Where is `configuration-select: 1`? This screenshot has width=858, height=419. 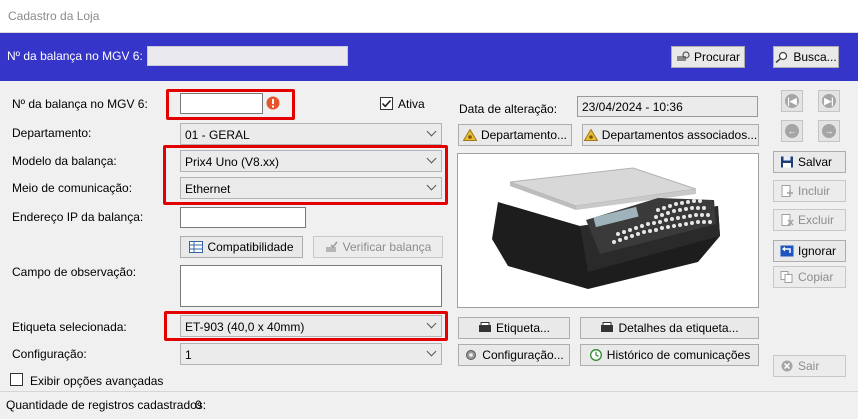 configuration-select: 1 is located at coordinates (311, 354).